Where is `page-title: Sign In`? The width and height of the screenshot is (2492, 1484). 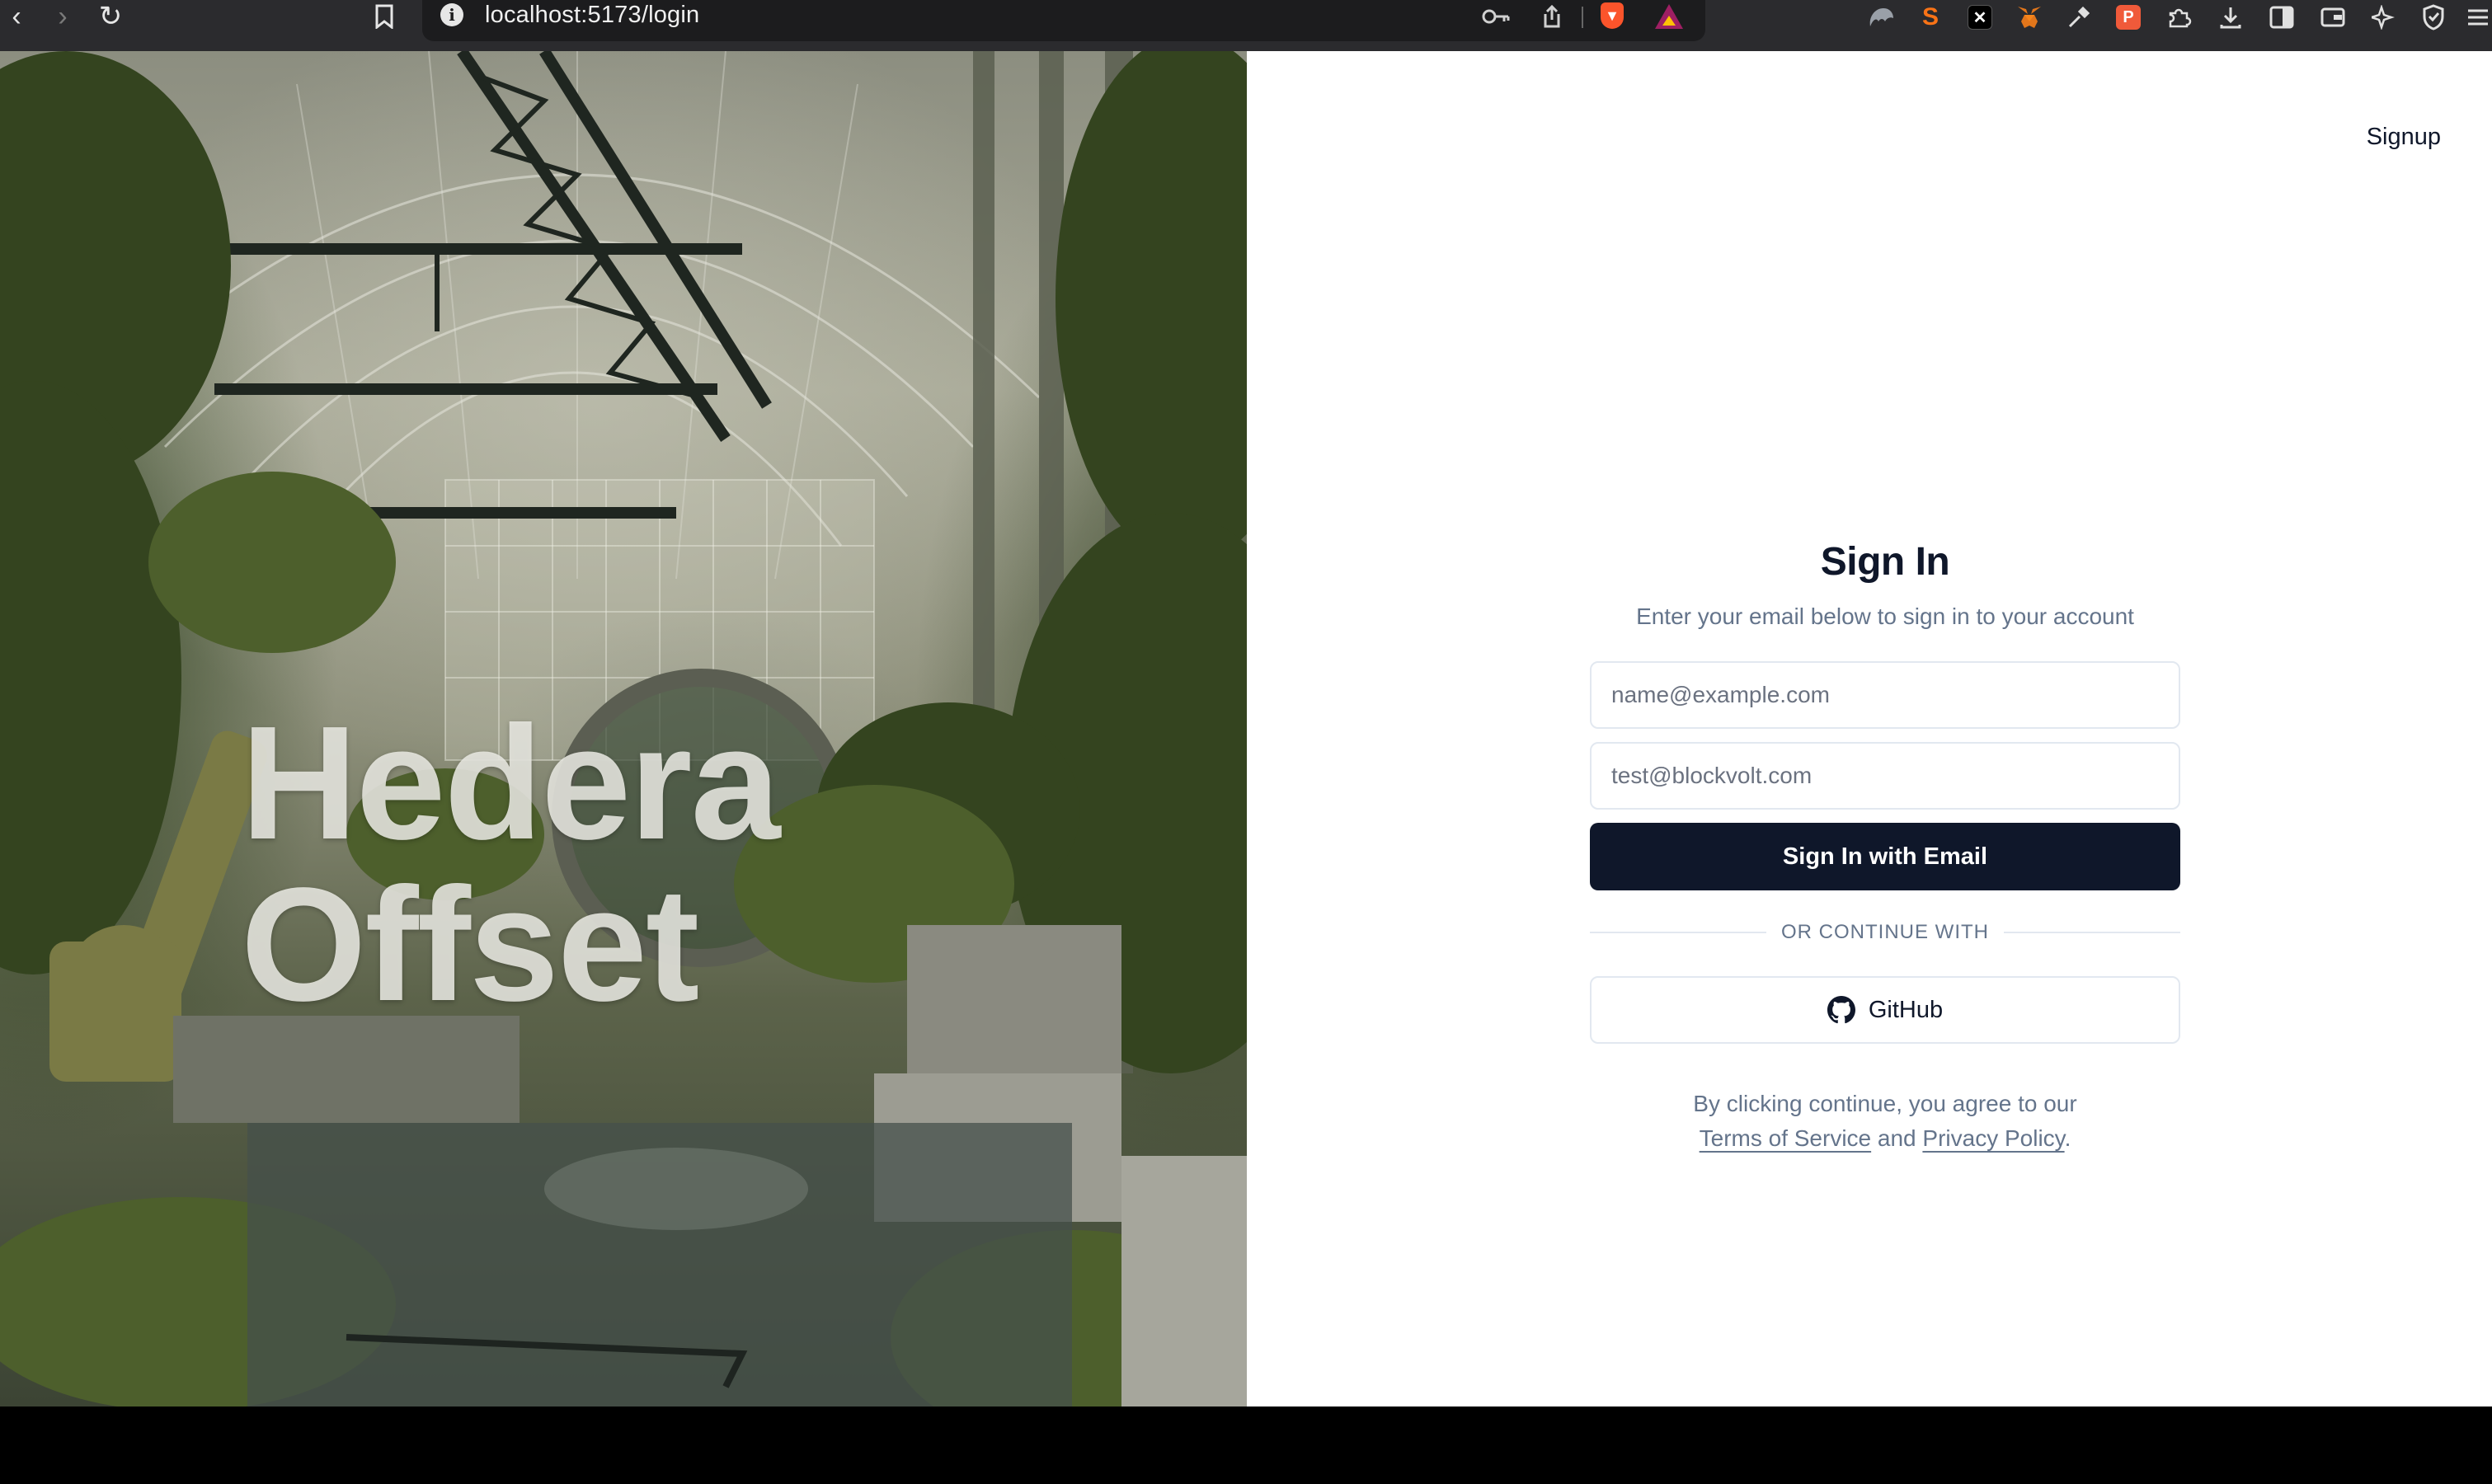
page-title: Sign In is located at coordinates (1885, 562).